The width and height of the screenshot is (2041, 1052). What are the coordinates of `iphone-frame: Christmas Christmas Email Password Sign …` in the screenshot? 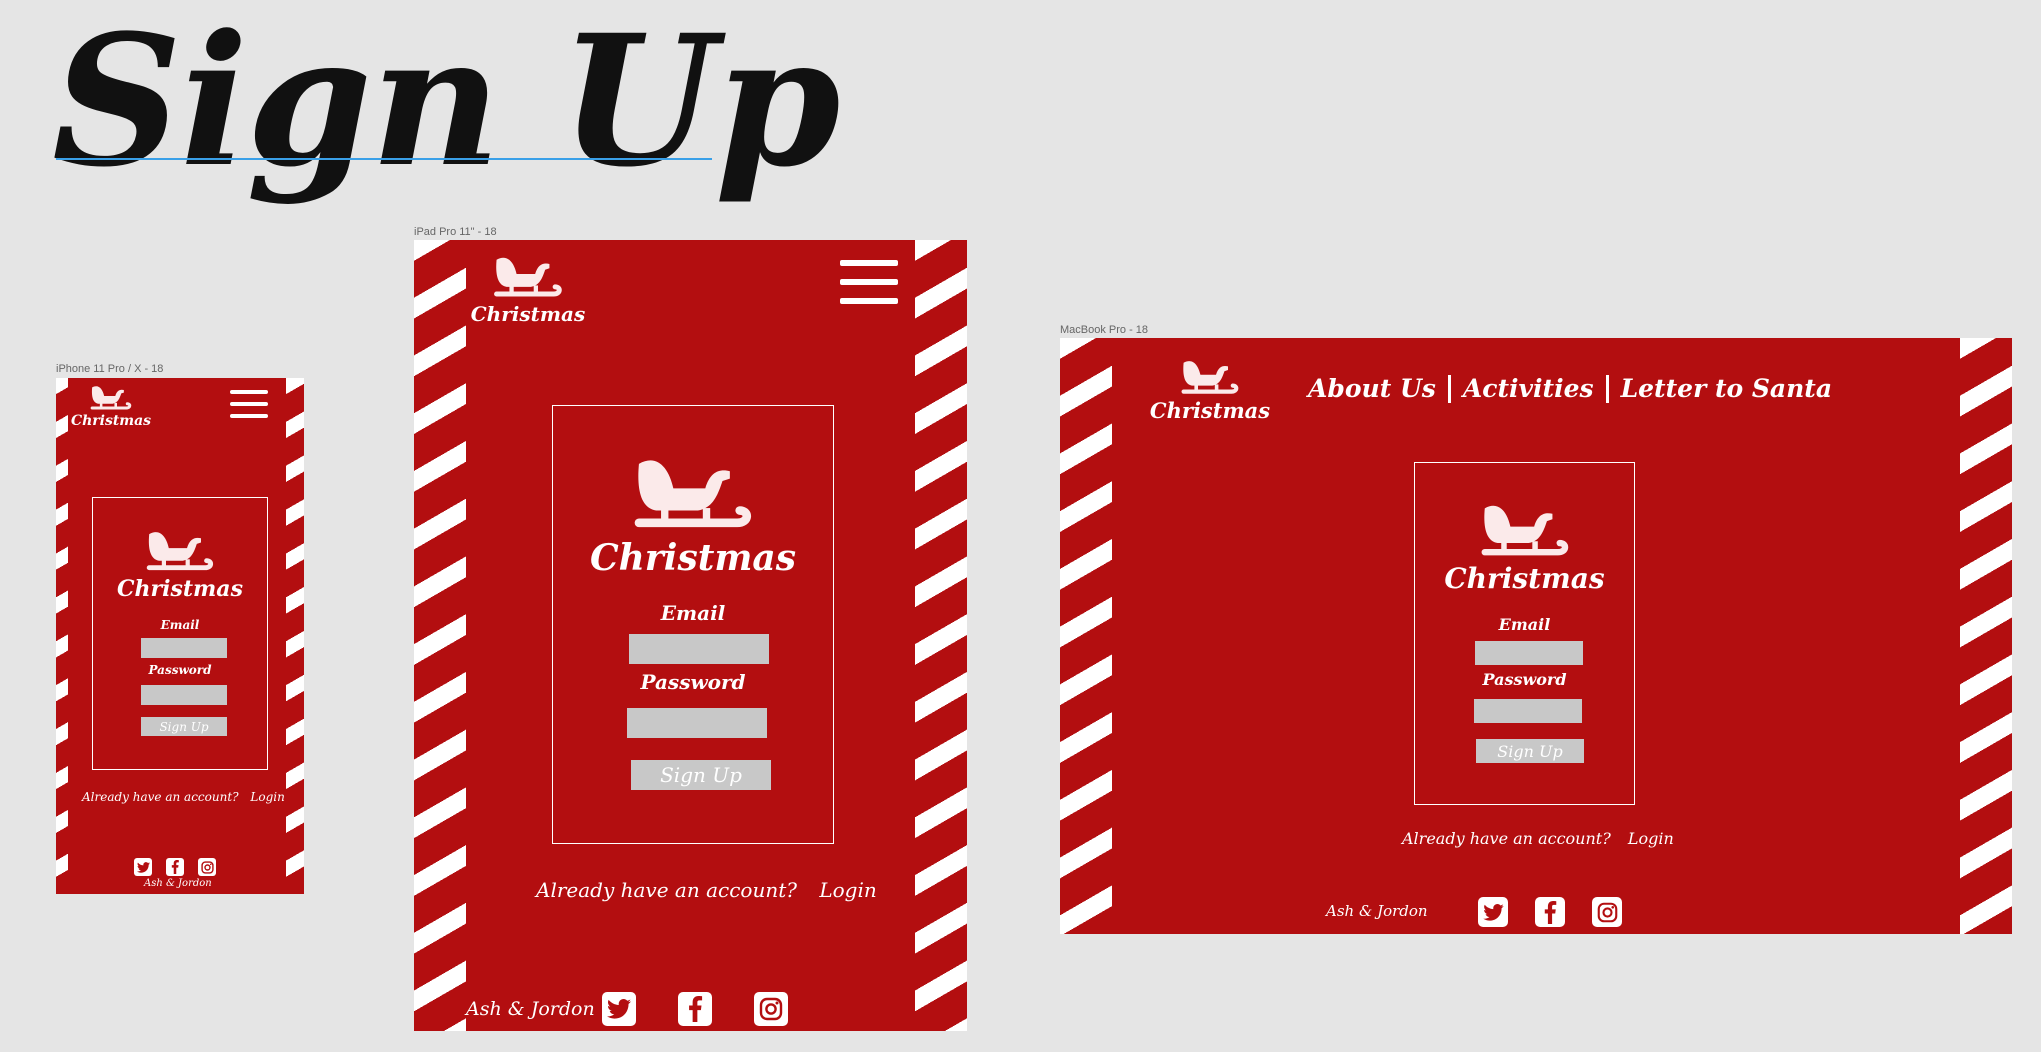 It's located at (180, 636).